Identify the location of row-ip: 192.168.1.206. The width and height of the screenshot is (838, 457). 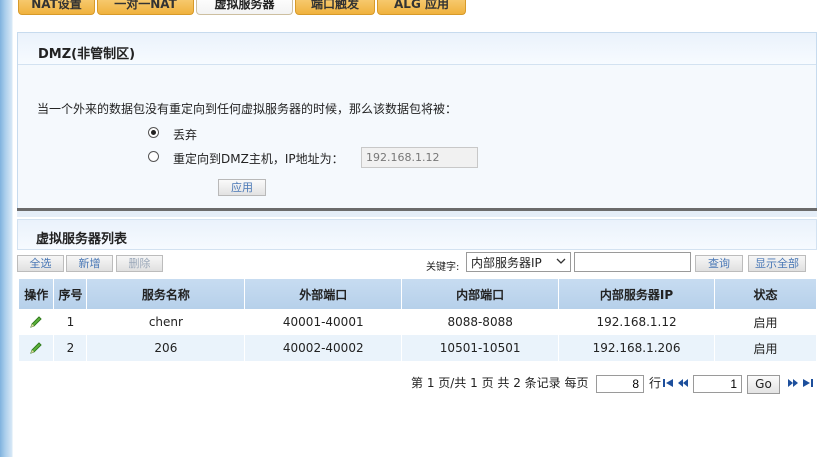
(637, 348).